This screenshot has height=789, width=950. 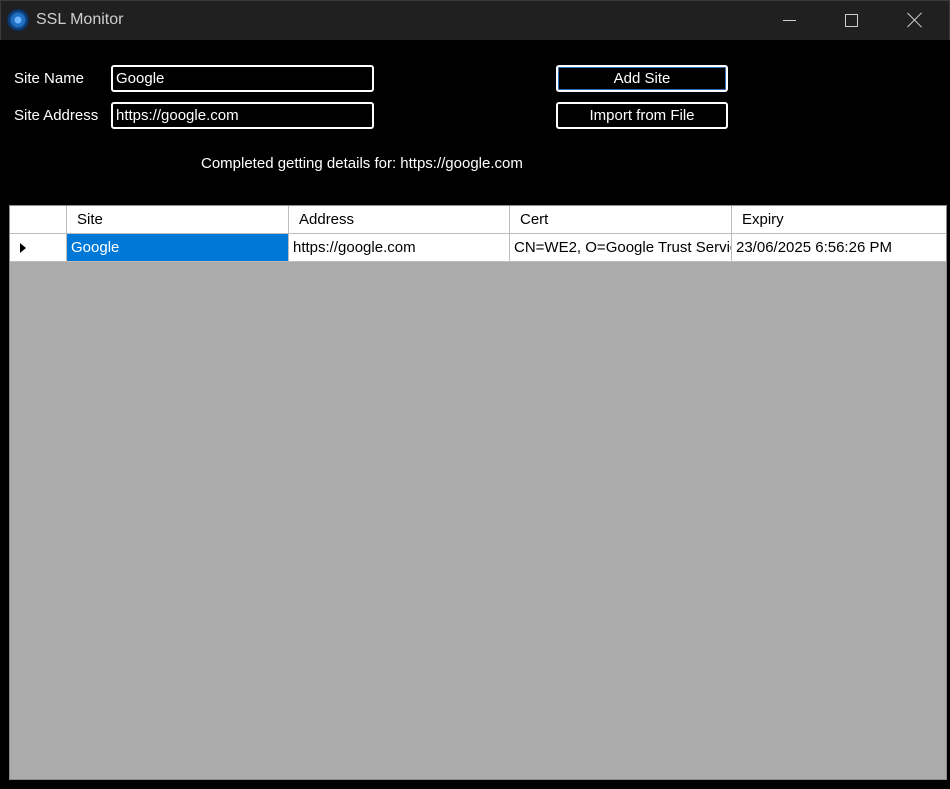 I want to click on minimize-icon, so click(x=789, y=20).